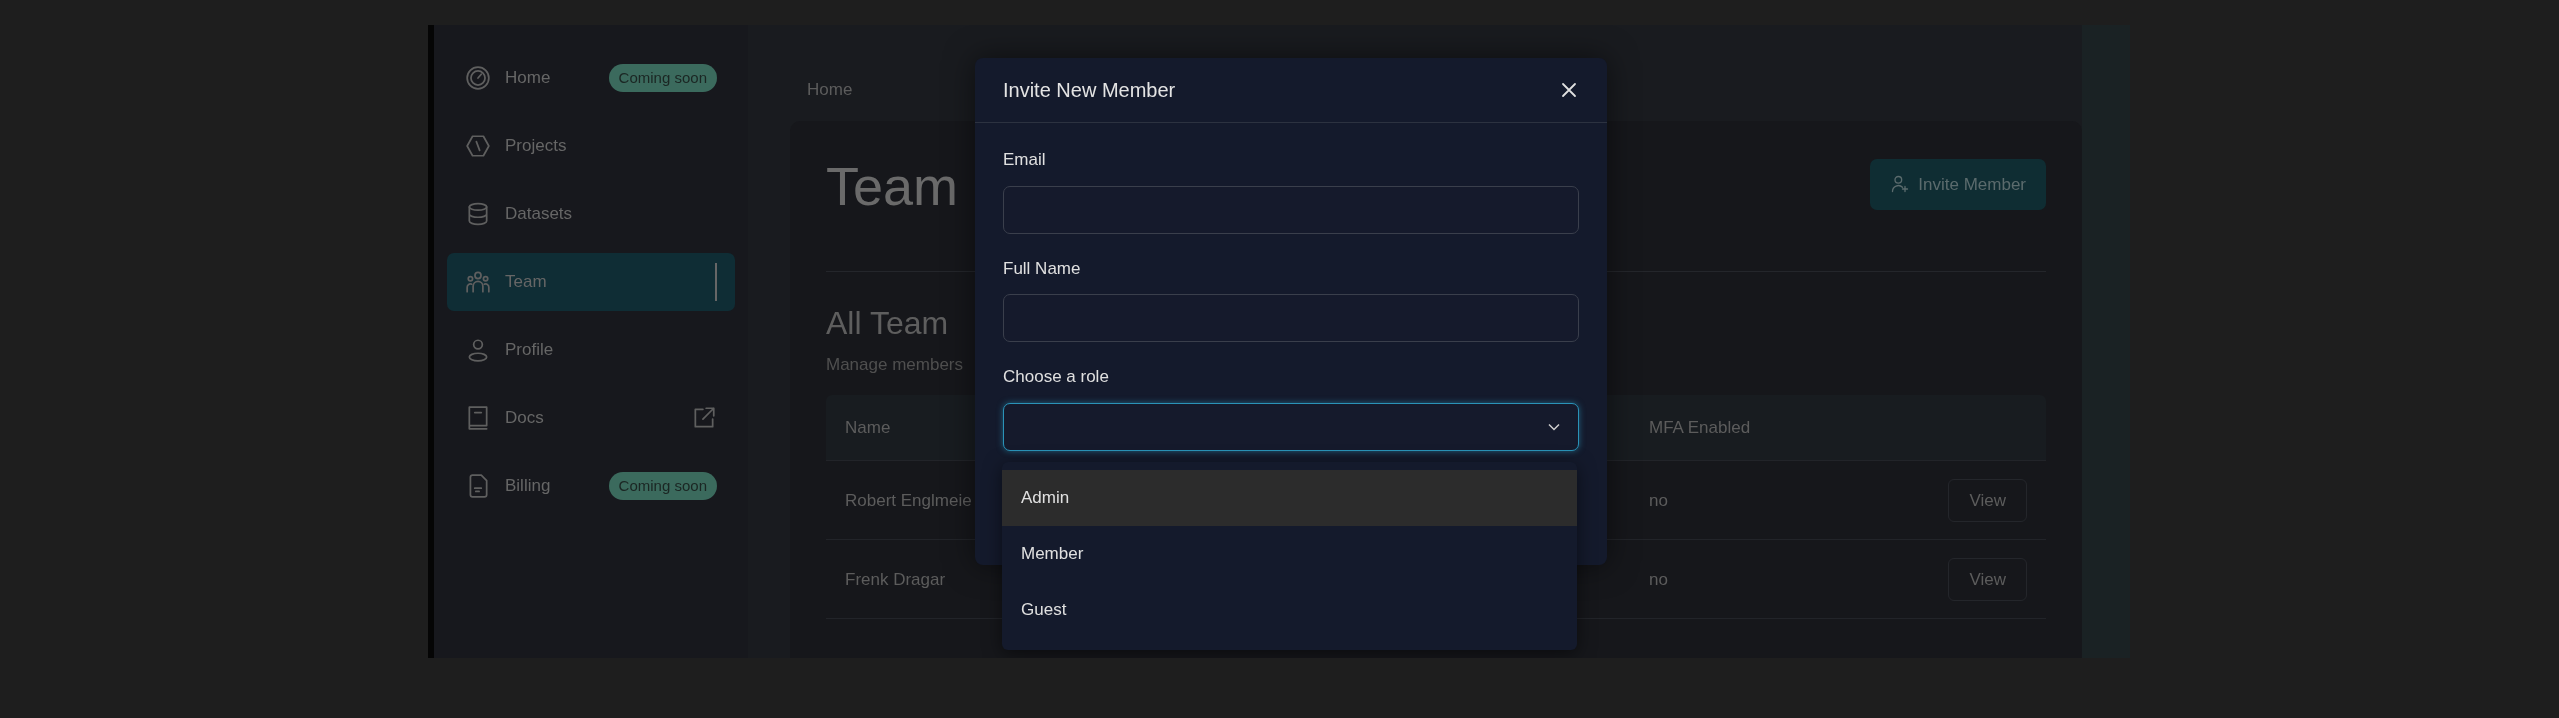 The height and width of the screenshot is (718, 2559). Describe the element at coordinates (478, 214) in the screenshot. I see `database-icon` at that location.